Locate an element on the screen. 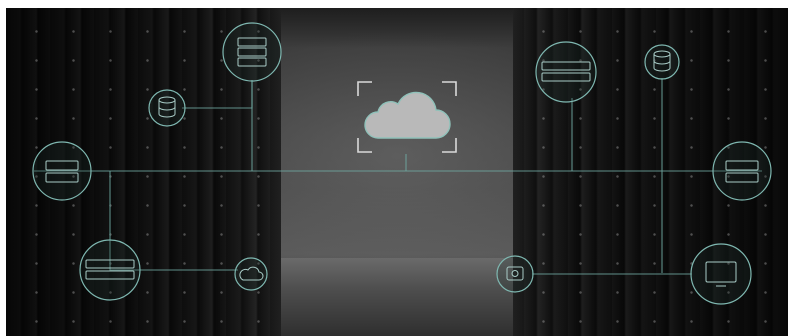  node-database-right is located at coordinates (662, 62).